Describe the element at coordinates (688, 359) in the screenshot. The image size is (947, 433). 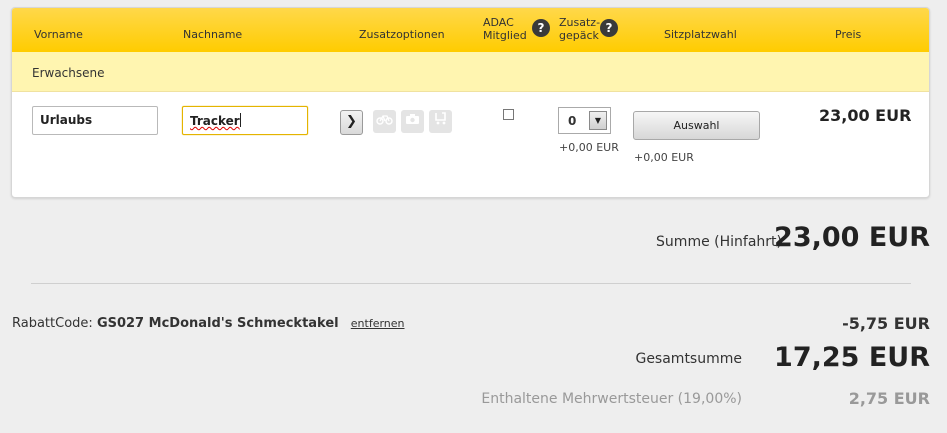
I see `total-label: Gesamtsumme` at that location.